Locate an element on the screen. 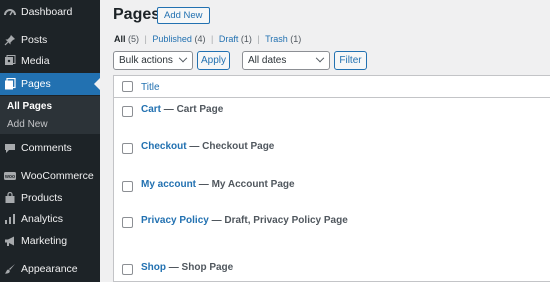 The width and height of the screenshot is (550, 282). bulk-actions-value: Bulk actions is located at coordinates (146, 60).